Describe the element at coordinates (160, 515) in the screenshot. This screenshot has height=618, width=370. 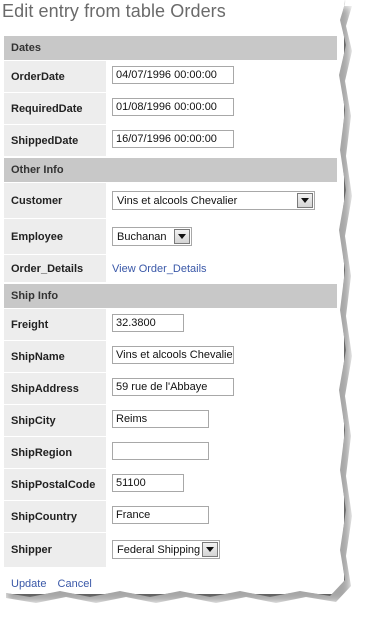
I see `ship-country-input: France` at that location.